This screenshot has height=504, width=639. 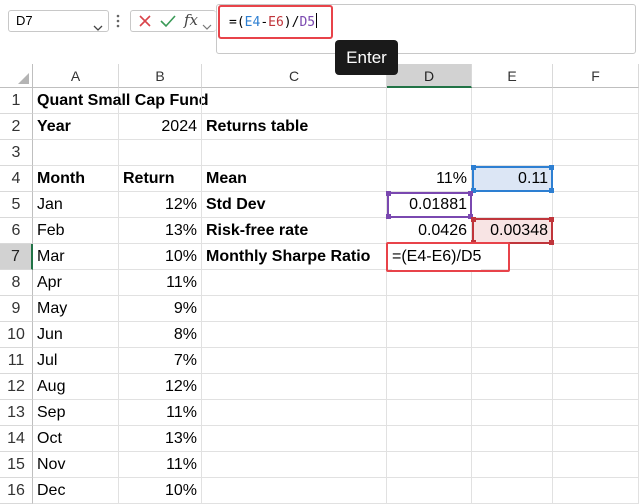 I want to click on cell-c11, so click(x=294, y=361).